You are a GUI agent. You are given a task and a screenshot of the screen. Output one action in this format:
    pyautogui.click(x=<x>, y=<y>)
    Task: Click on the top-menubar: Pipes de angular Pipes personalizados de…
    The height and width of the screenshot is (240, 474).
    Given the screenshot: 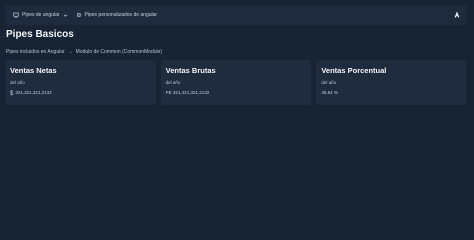 What is the action you would take?
    pyautogui.click(x=236, y=15)
    